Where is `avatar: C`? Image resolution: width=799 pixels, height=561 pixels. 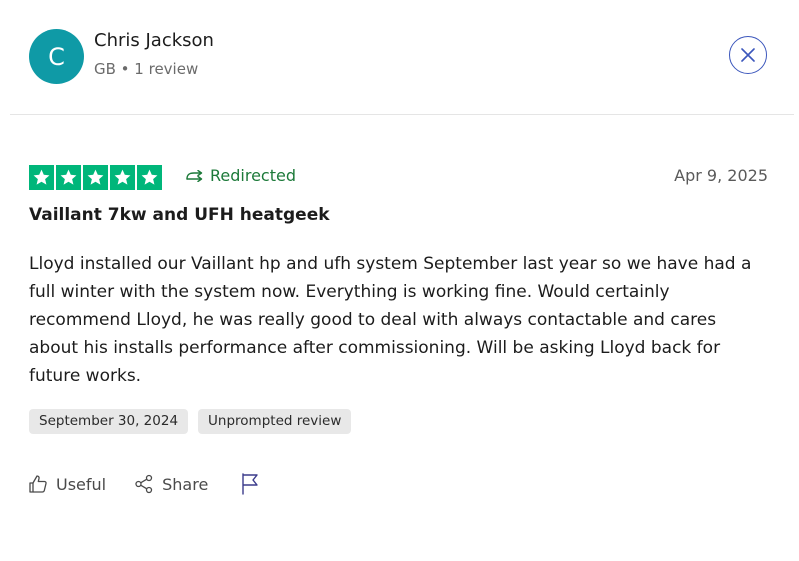
avatar: C is located at coordinates (56, 56).